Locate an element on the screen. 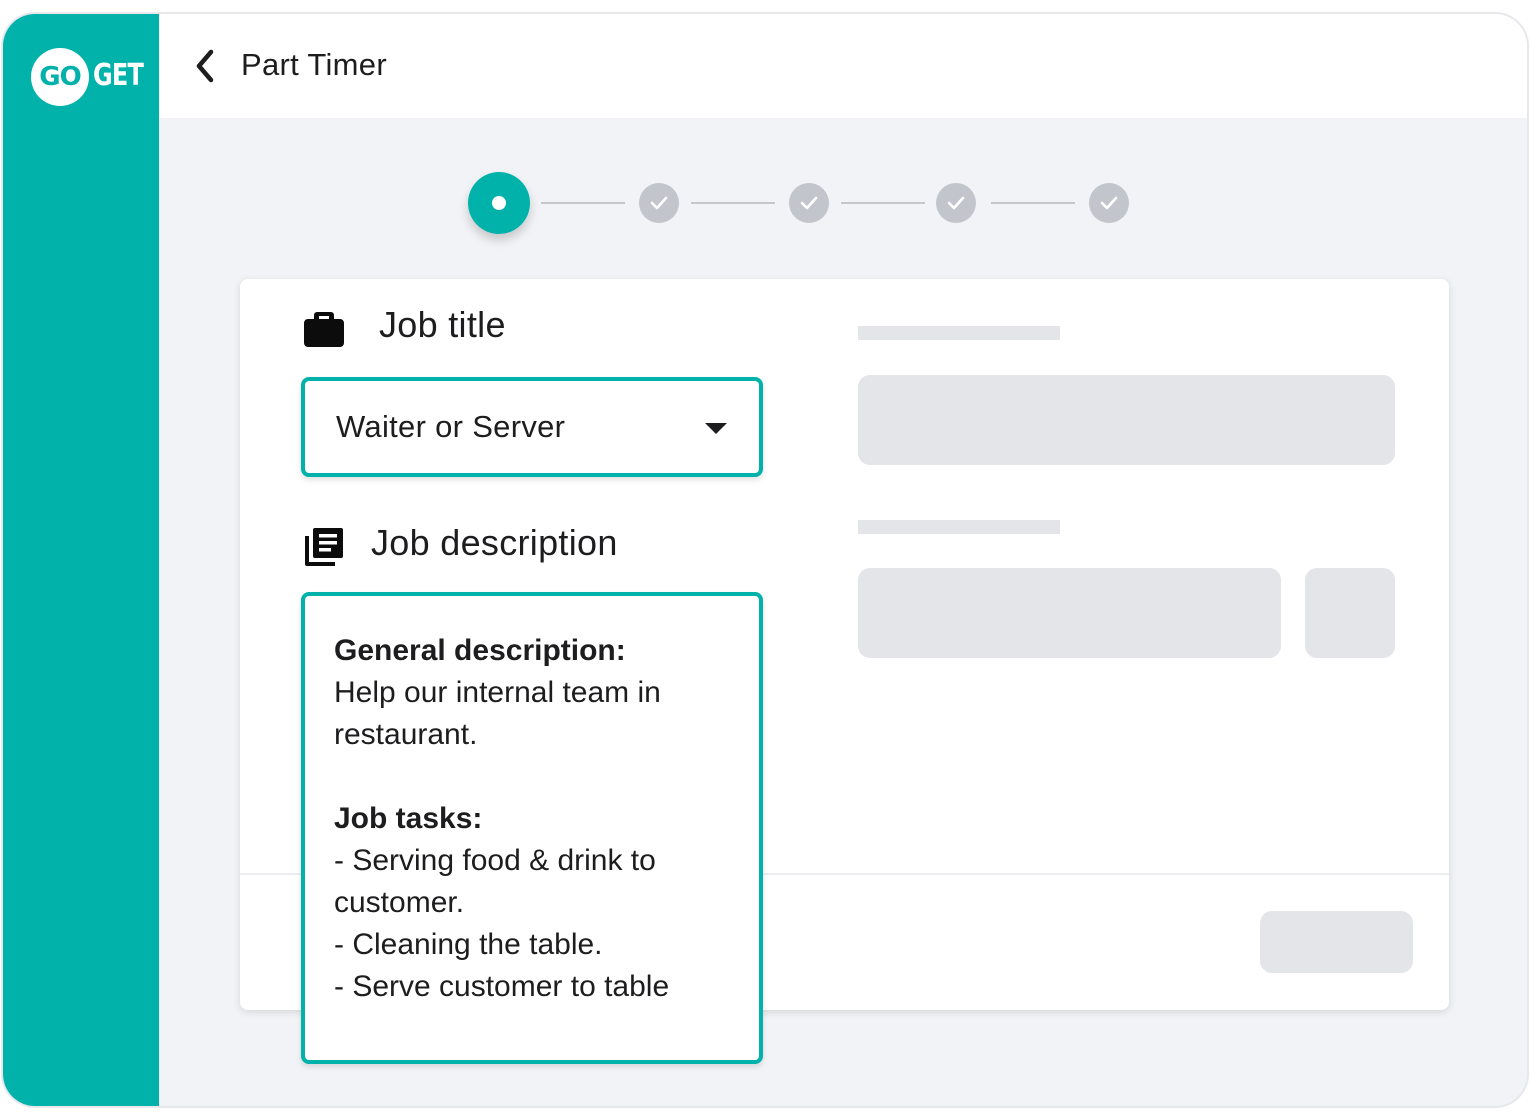 The width and height of the screenshot is (1530, 1119). job-description-label: Job description is located at coordinates (494, 542).